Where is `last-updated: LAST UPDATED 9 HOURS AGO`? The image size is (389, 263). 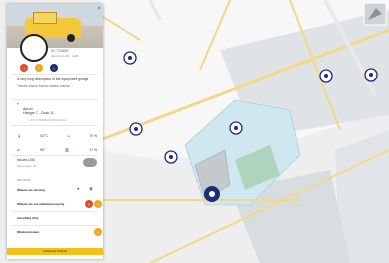
last-updated: LAST UPDATED 9 HOURS AGO is located at coordinates (48, 120).